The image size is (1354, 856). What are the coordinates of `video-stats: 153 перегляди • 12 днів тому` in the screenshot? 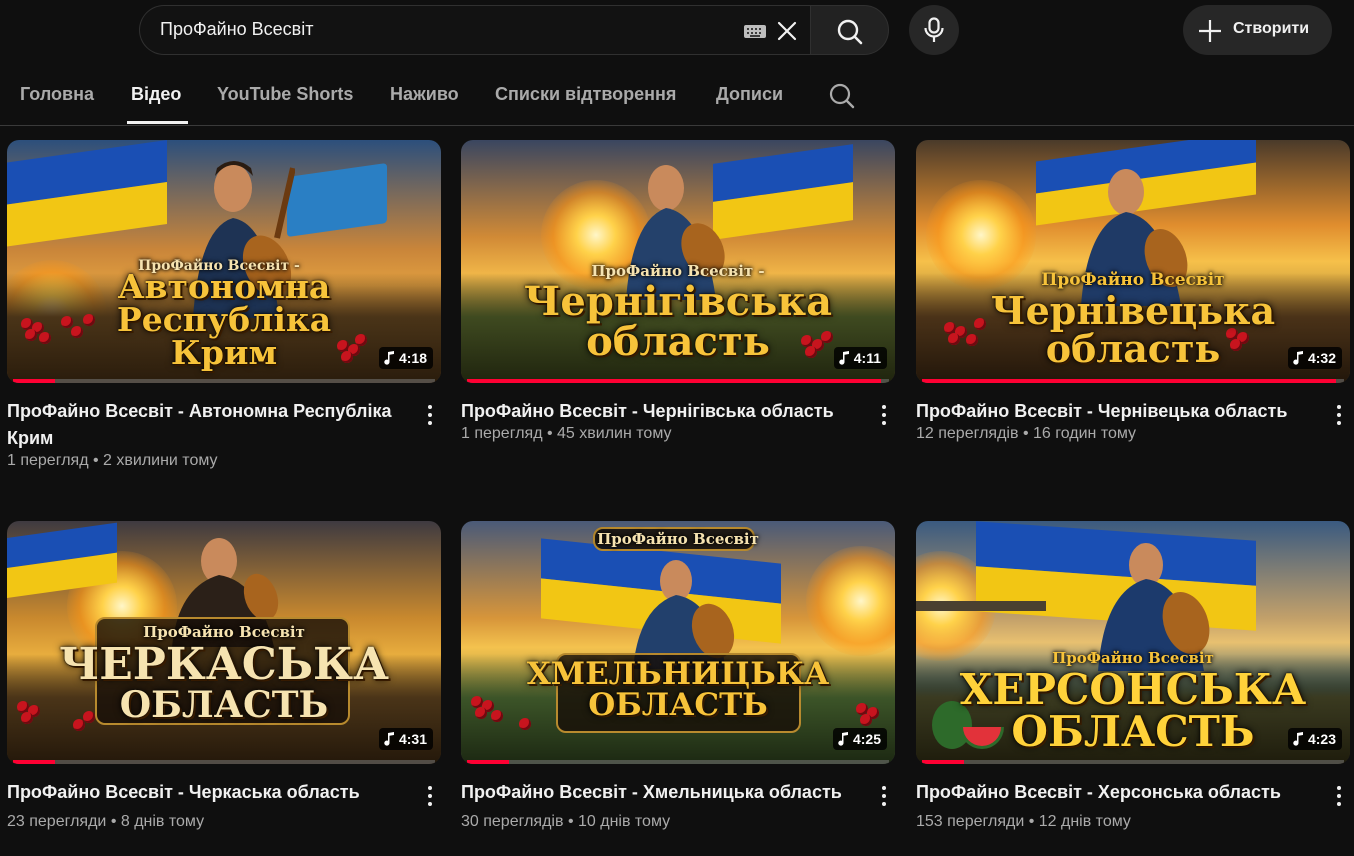 It's located at (1023, 822).